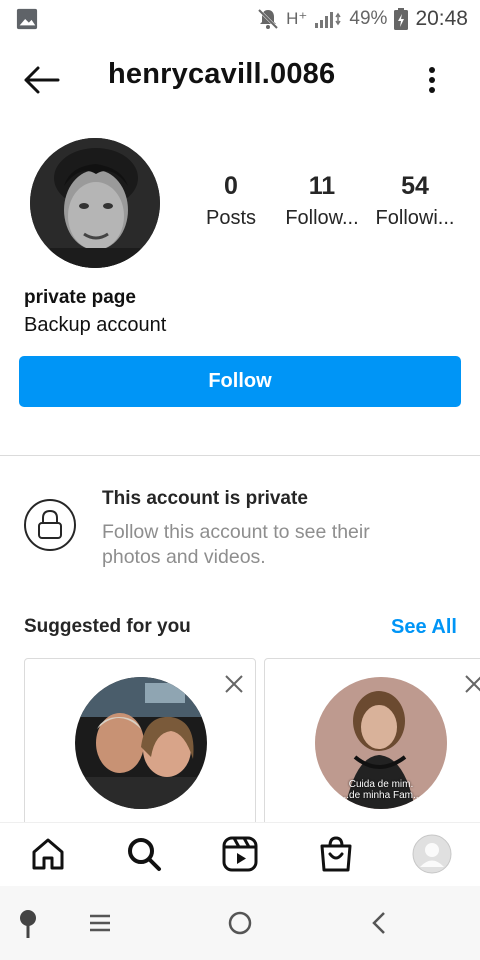 The width and height of the screenshot is (480, 960). What do you see at coordinates (415, 186) in the screenshot?
I see `stat-following-value: 54` at bounding box center [415, 186].